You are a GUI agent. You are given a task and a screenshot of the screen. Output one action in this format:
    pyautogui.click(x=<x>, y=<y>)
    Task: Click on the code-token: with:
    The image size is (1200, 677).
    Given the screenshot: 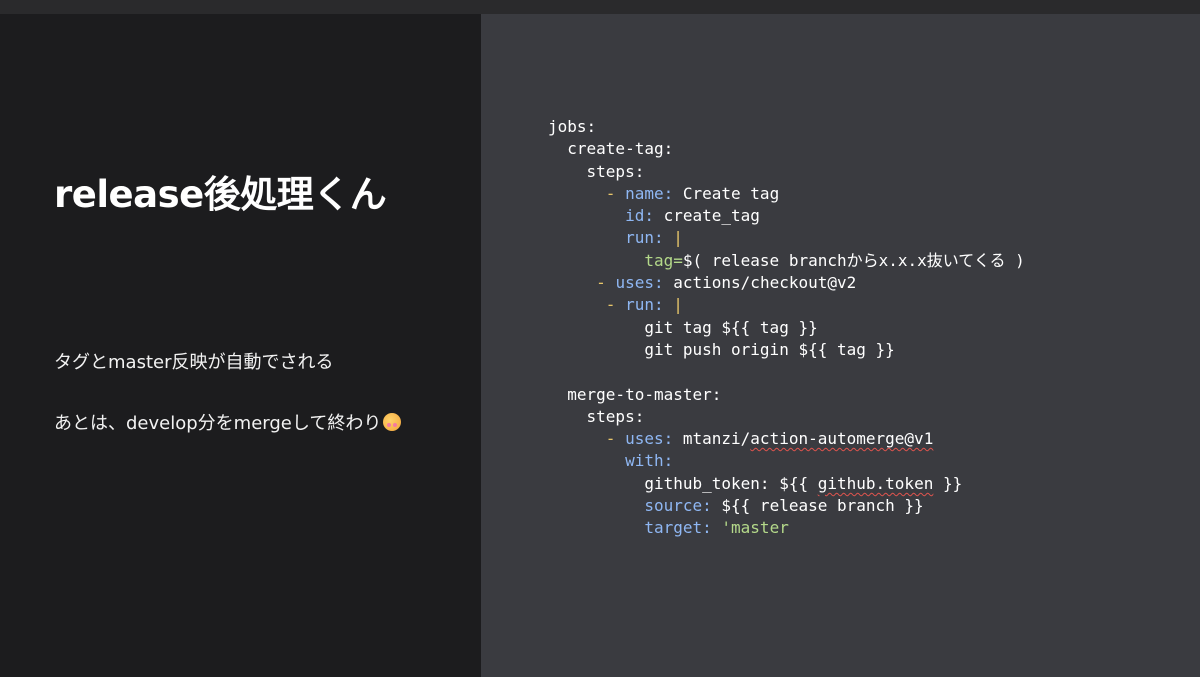 What is the action you would take?
    pyautogui.click(x=649, y=461)
    